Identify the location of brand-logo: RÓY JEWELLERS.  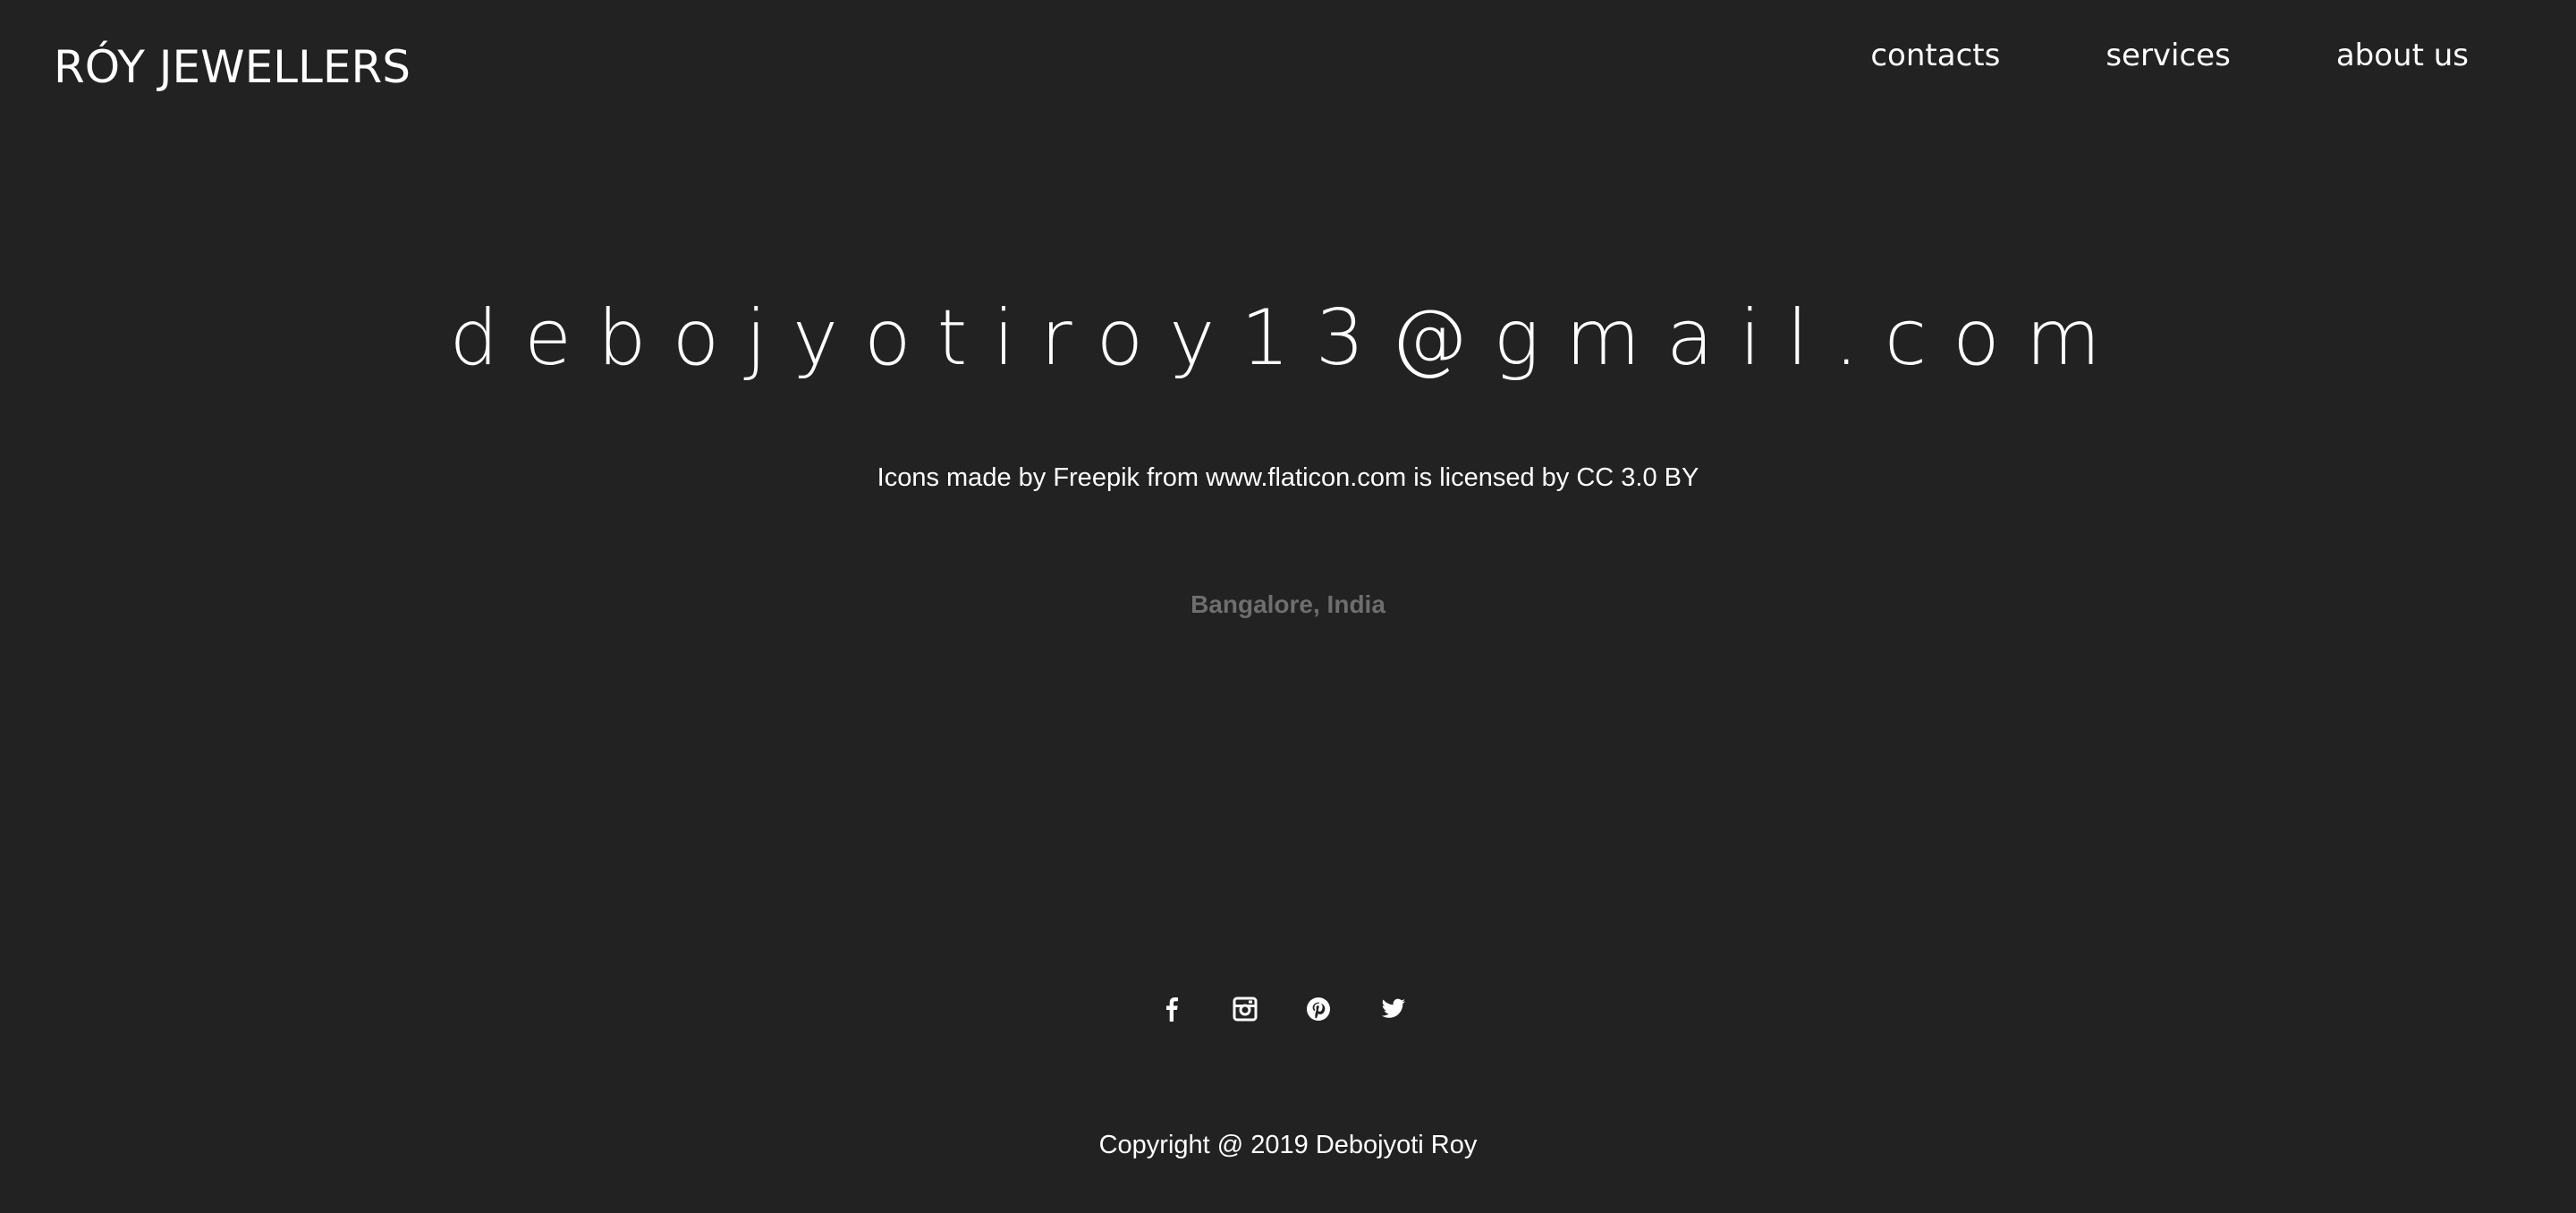
(232, 67).